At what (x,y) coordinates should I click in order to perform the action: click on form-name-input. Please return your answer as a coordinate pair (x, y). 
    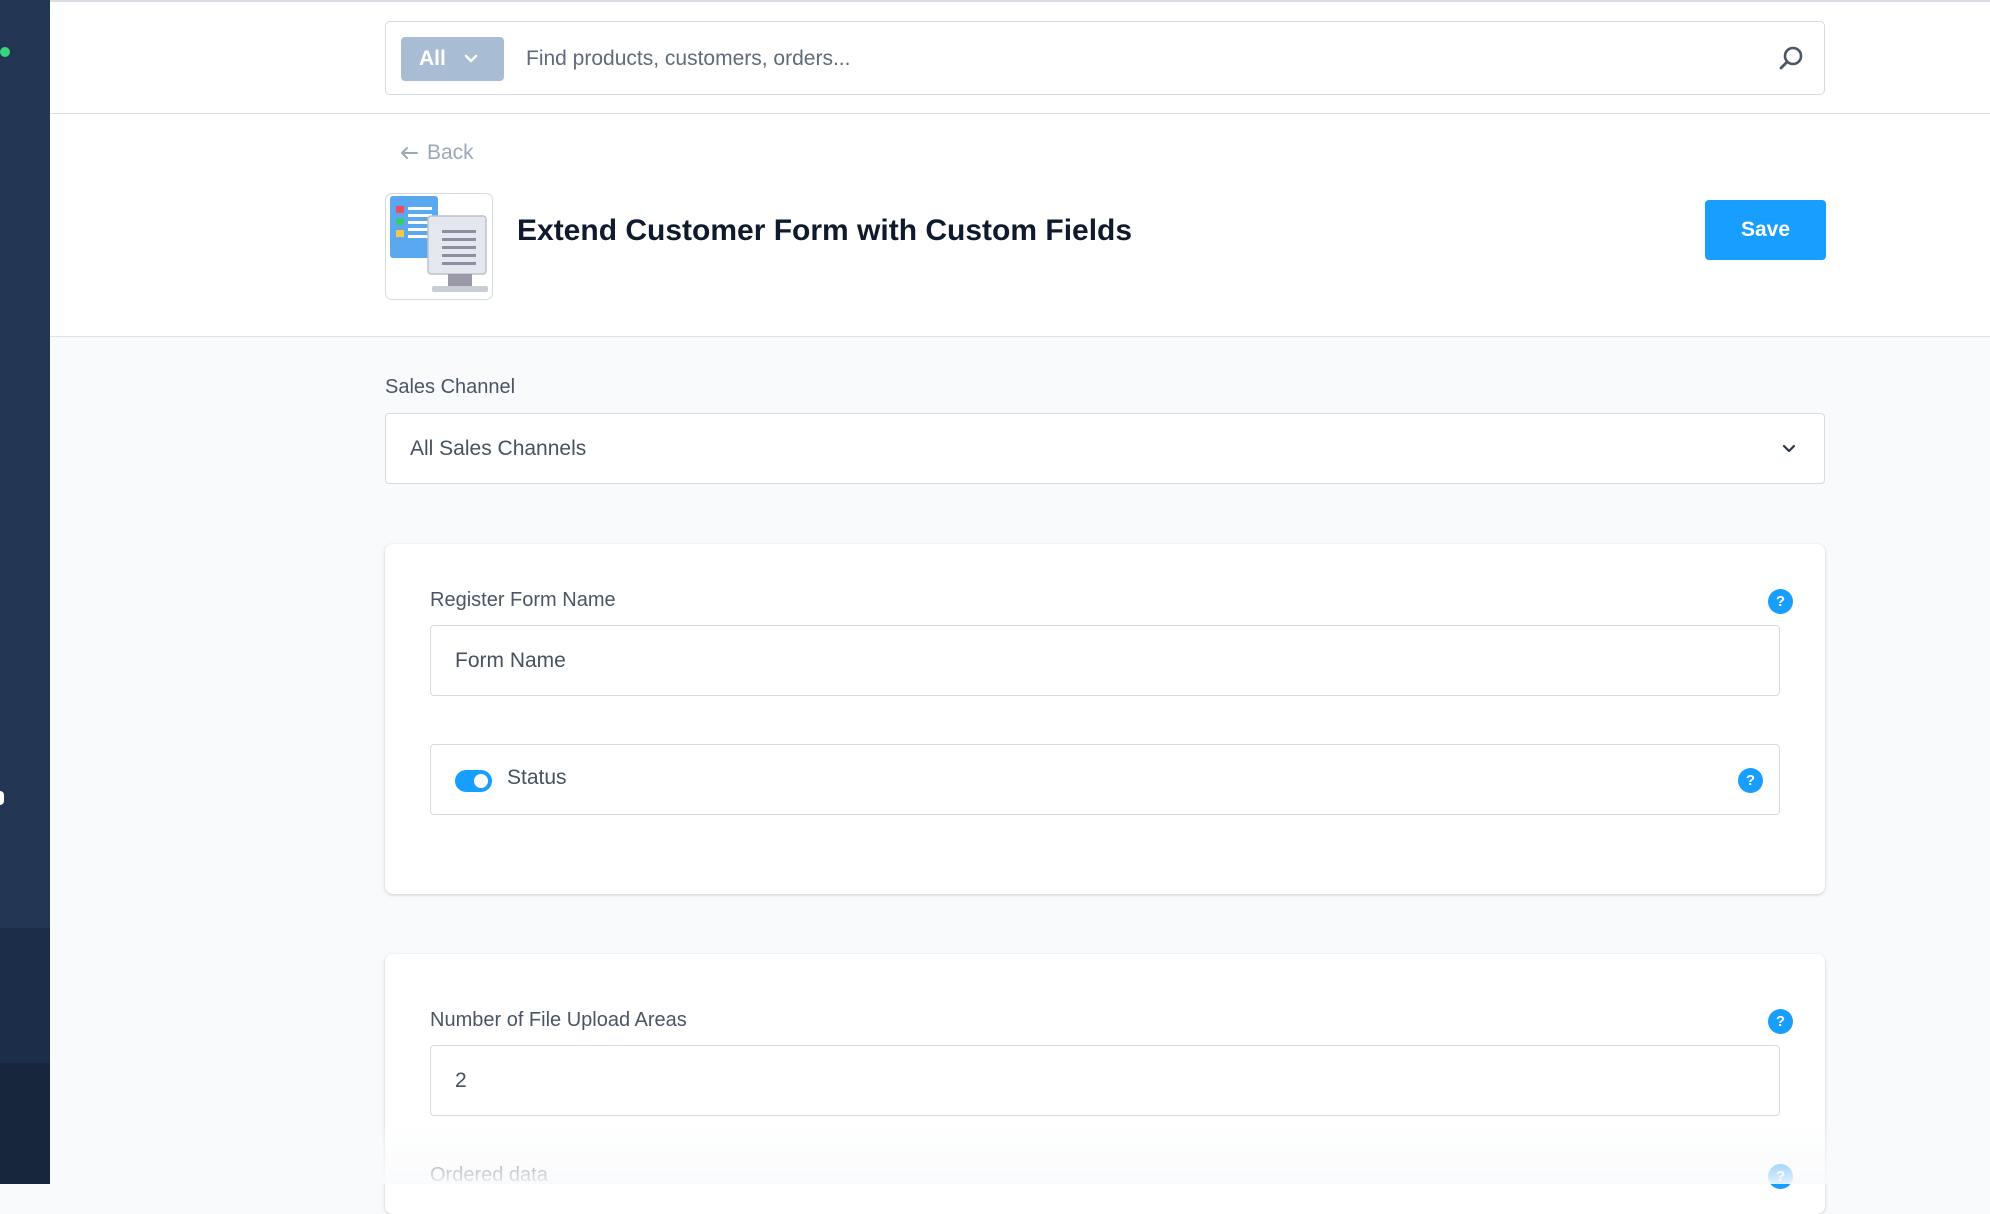
    Looking at the image, I should click on (1105, 660).